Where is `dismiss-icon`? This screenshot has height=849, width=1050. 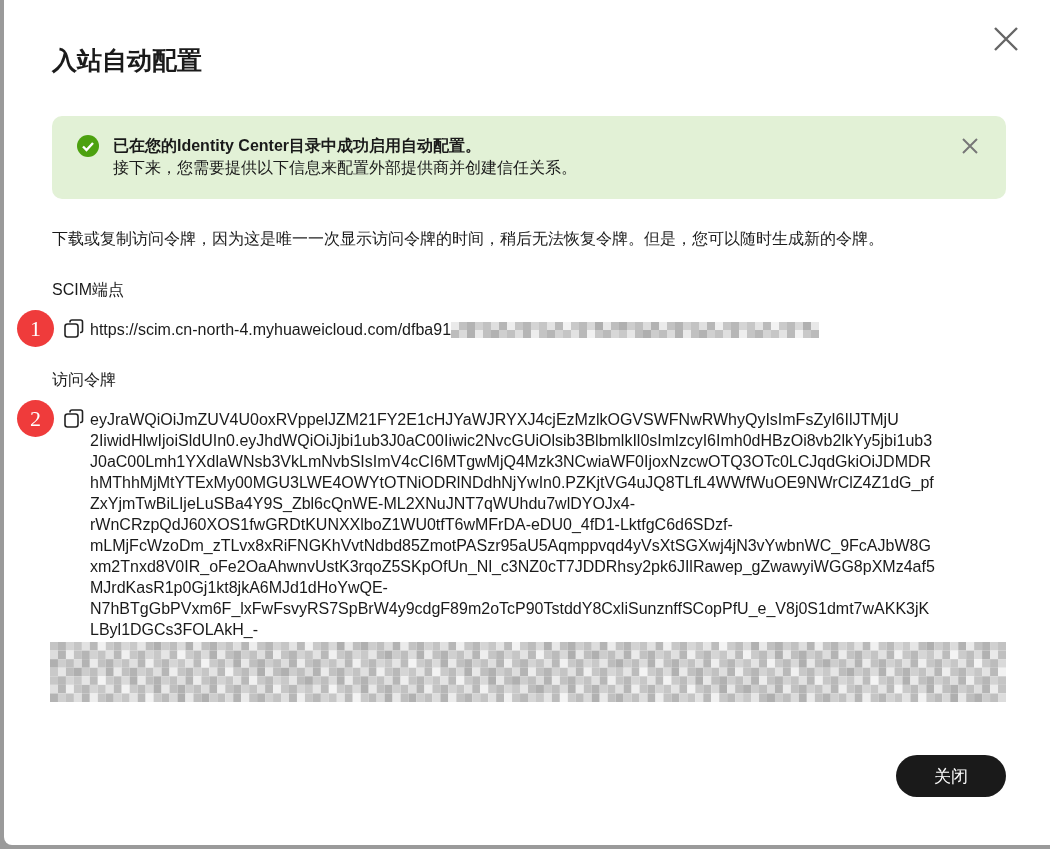
dismiss-icon is located at coordinates (970, 146).